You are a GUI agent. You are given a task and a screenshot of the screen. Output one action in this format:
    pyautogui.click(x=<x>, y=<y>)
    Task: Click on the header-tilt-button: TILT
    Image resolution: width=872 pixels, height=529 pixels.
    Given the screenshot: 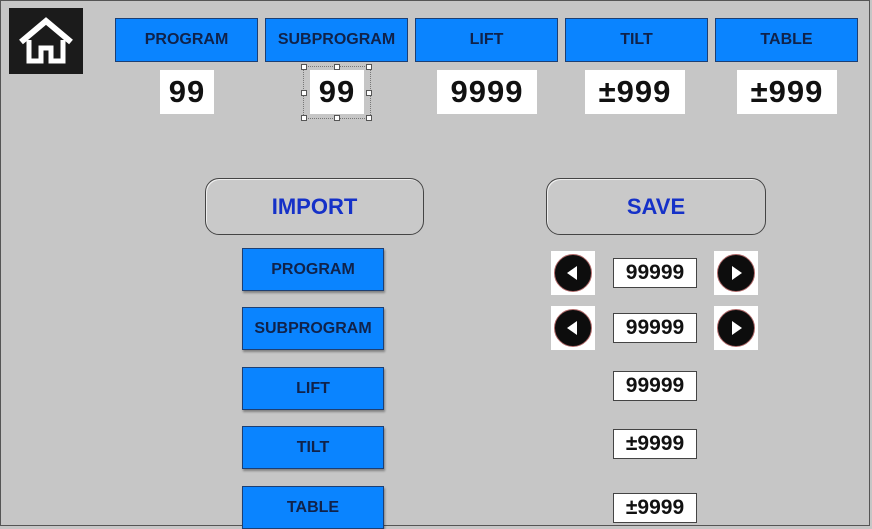 What is the action you would take?
    pyautogui.click(x=636, y=40)
    